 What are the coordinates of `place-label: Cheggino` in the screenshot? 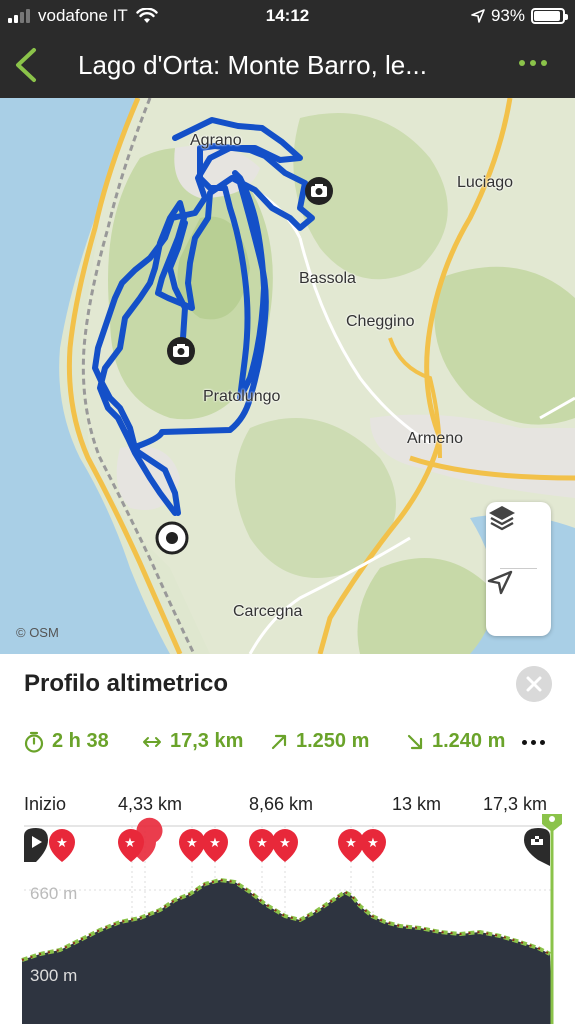 It's located at (380, 321).